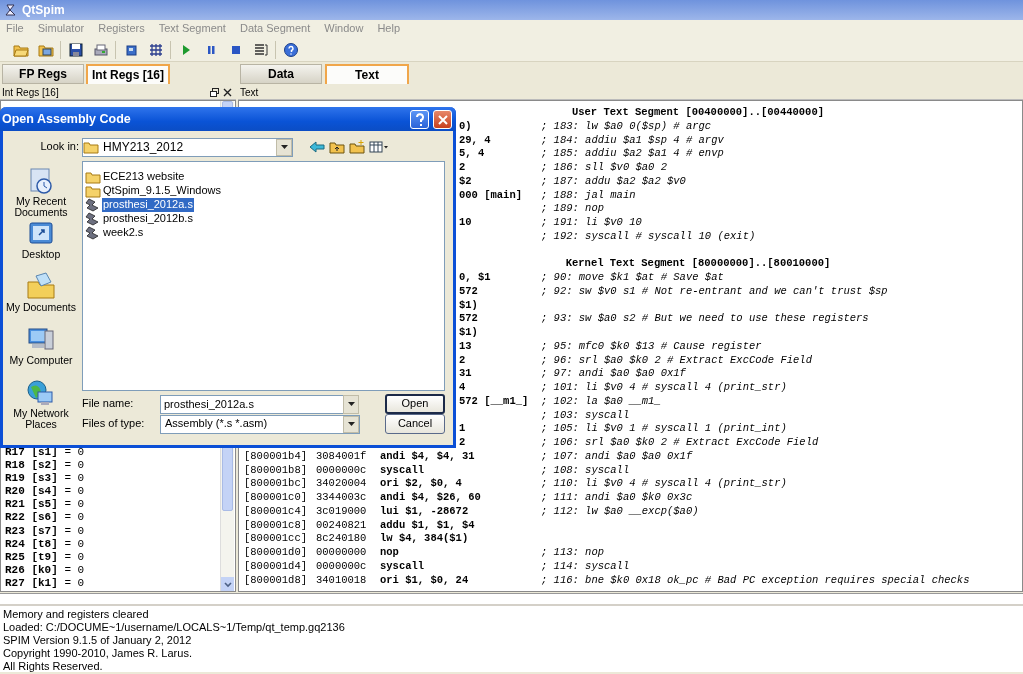  Describe the element at coordinates (664, 429) in the screenshot. I see `source-comment: ; 105: li $v0 1 # syscall 1 (print_int)` at that location.